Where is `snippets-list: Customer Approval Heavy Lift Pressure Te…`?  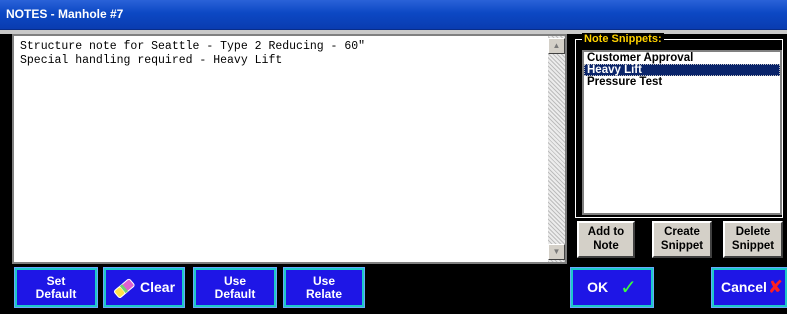
snippets-list: Customer Approval Heavy Lift Pressure Te… is located at coordinates (682, 132).